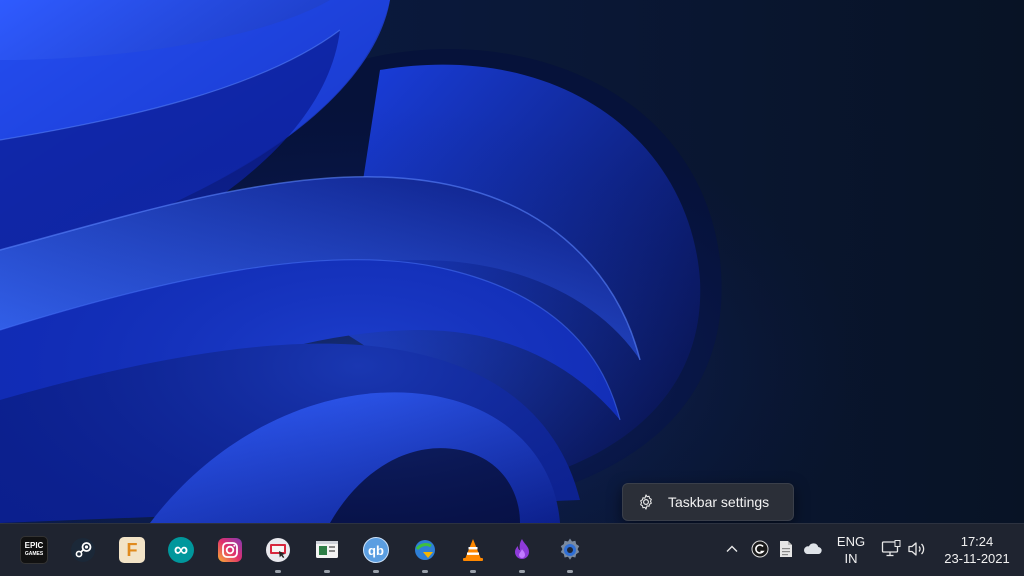 This screenshot has width=1024, height=576. Describe the element at coordinates (851, 550) in the screenshot. I see `input-language-indicator: ENG IN` at that location.